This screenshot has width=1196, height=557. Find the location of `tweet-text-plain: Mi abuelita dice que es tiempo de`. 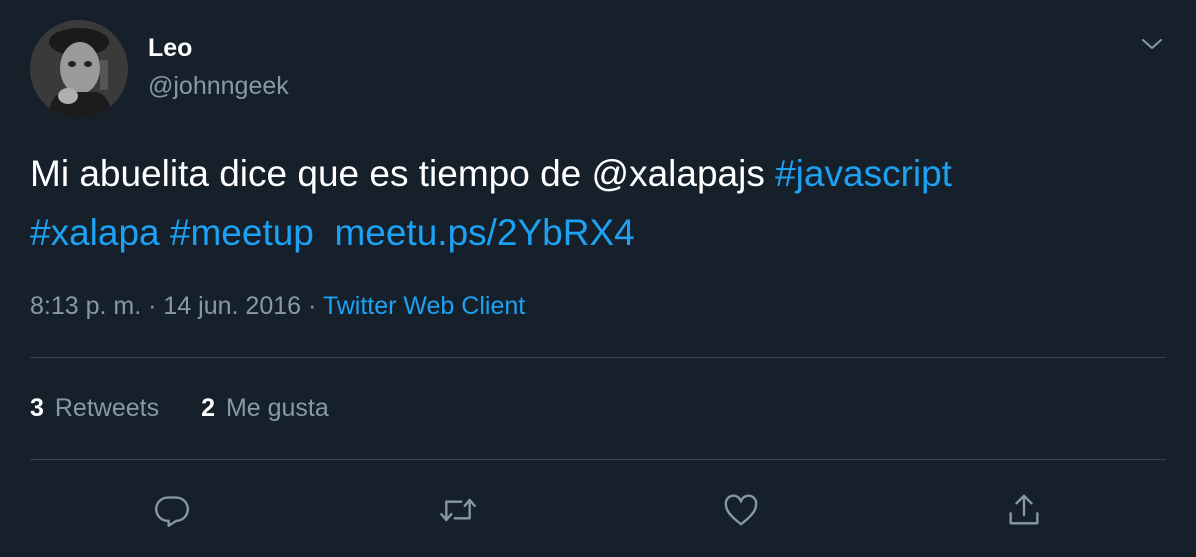

tweet-text-plain: Mi abuelita dice que es tiempo de is located at coordinates (311, 173).